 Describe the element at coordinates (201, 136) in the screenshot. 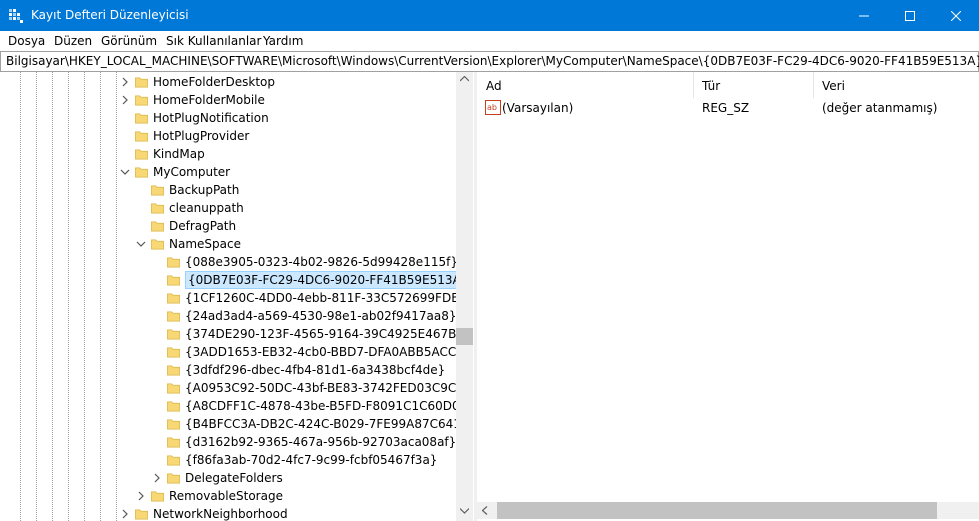

I see `tree-node-label: HotPlugProvider` at that location.